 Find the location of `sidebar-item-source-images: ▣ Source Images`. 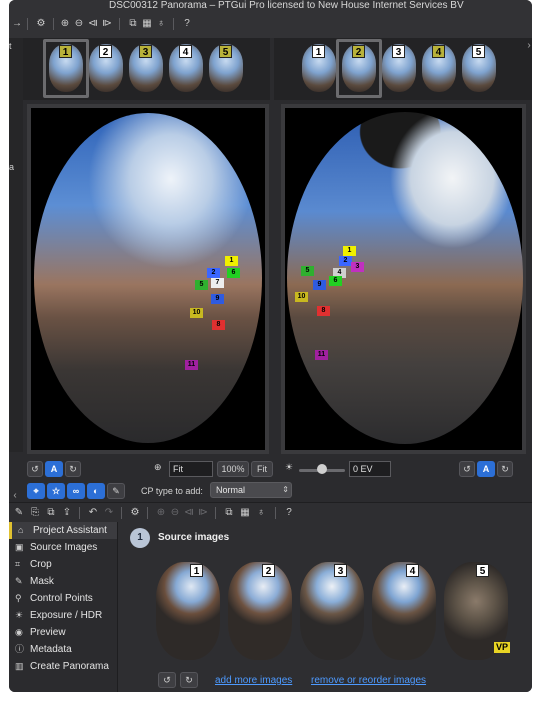

sidebar-item-source-images: ▣ Source Images is located at coordinates (63, 547).